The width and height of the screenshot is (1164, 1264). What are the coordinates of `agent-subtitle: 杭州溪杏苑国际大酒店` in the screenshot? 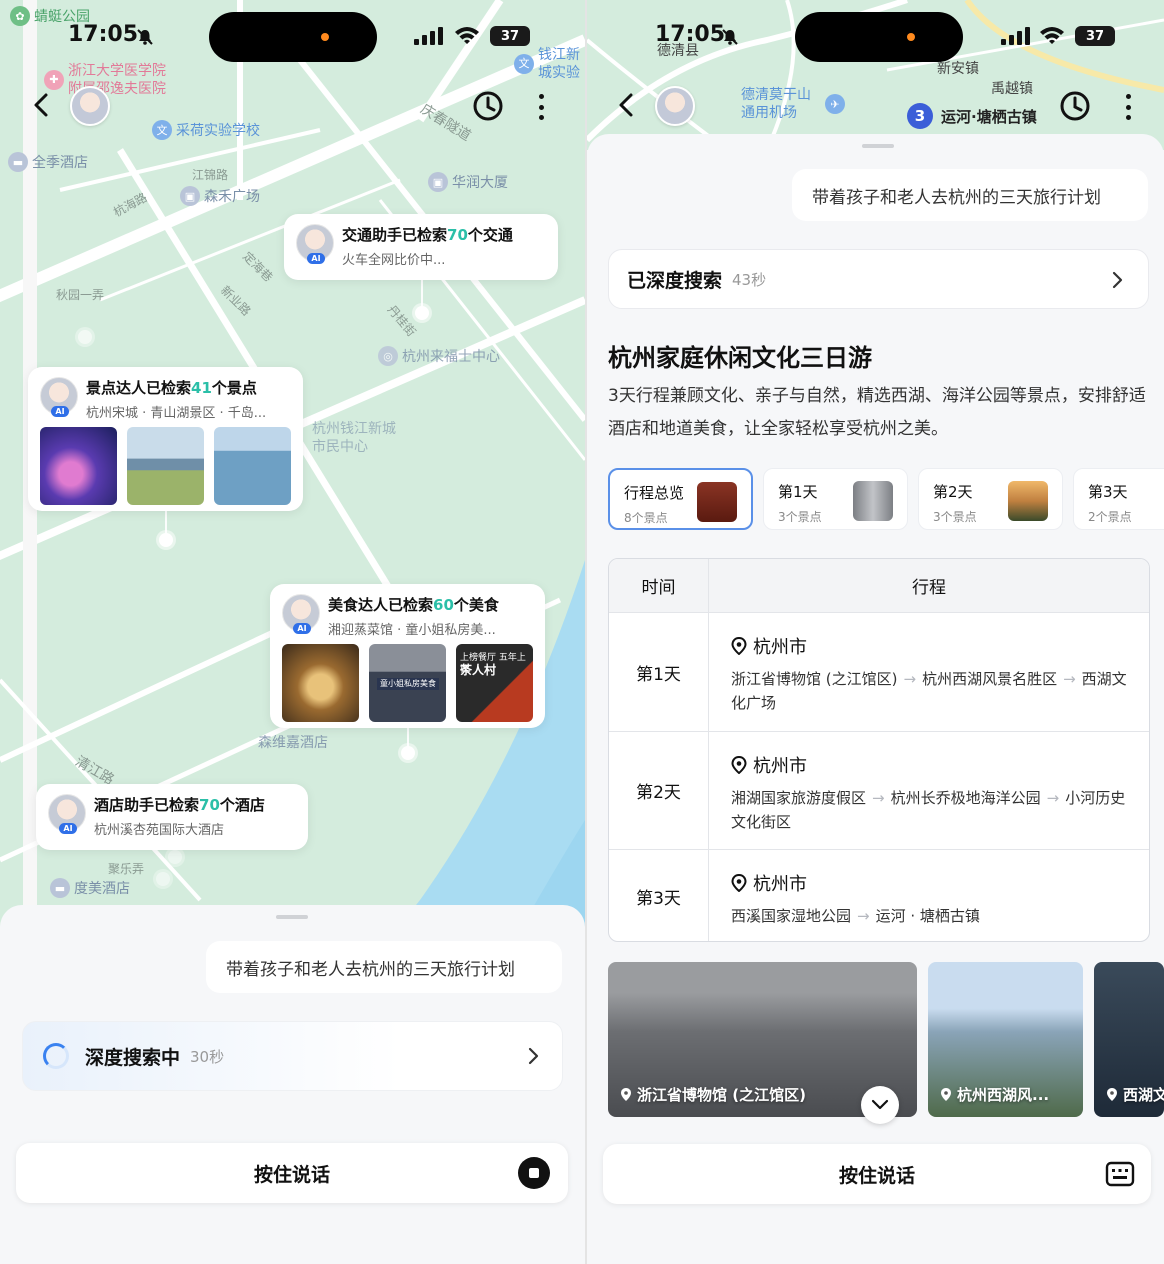 It's located at (159, 830).